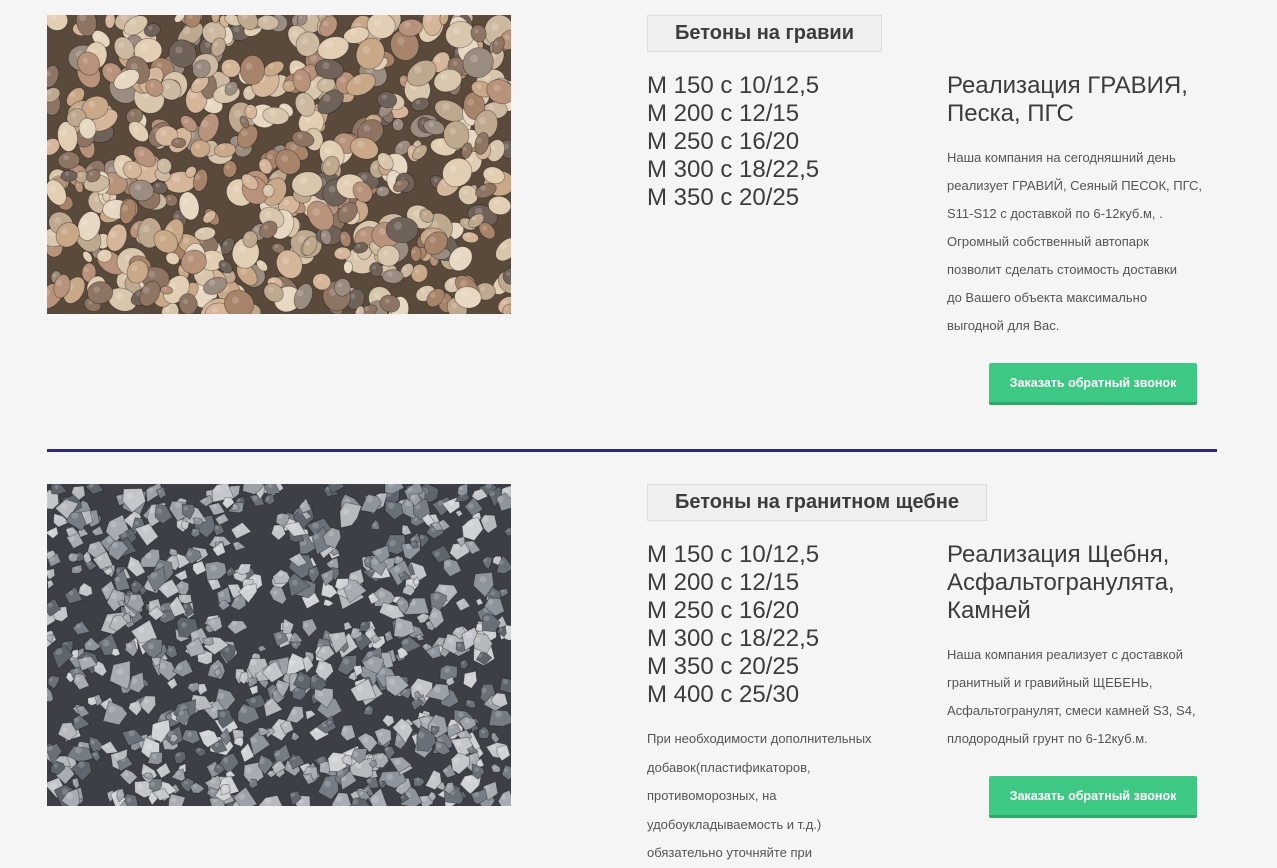  I want to click on granite-photo, so click(279, 645).